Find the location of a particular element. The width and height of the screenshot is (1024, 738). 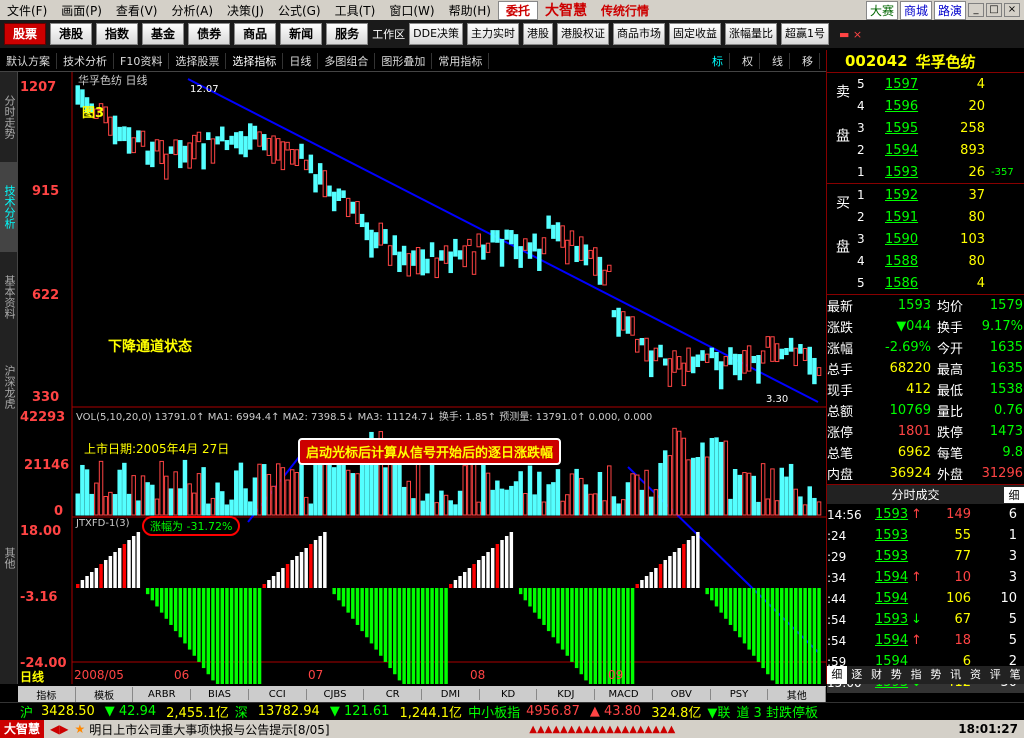

tab-default-plan: 默认方案 is located at coordinates (28, 60).